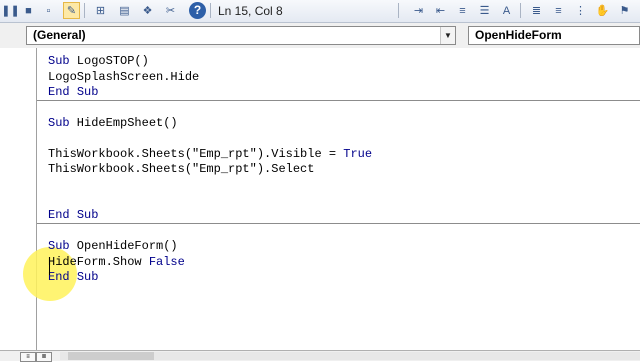 This screenshot has width=640, height=362. What do you see at coordinates (518, 35) in the screenshot?
I see `procedure-dropdown-value: OpenHideForm` at bounding box center [518, 35].